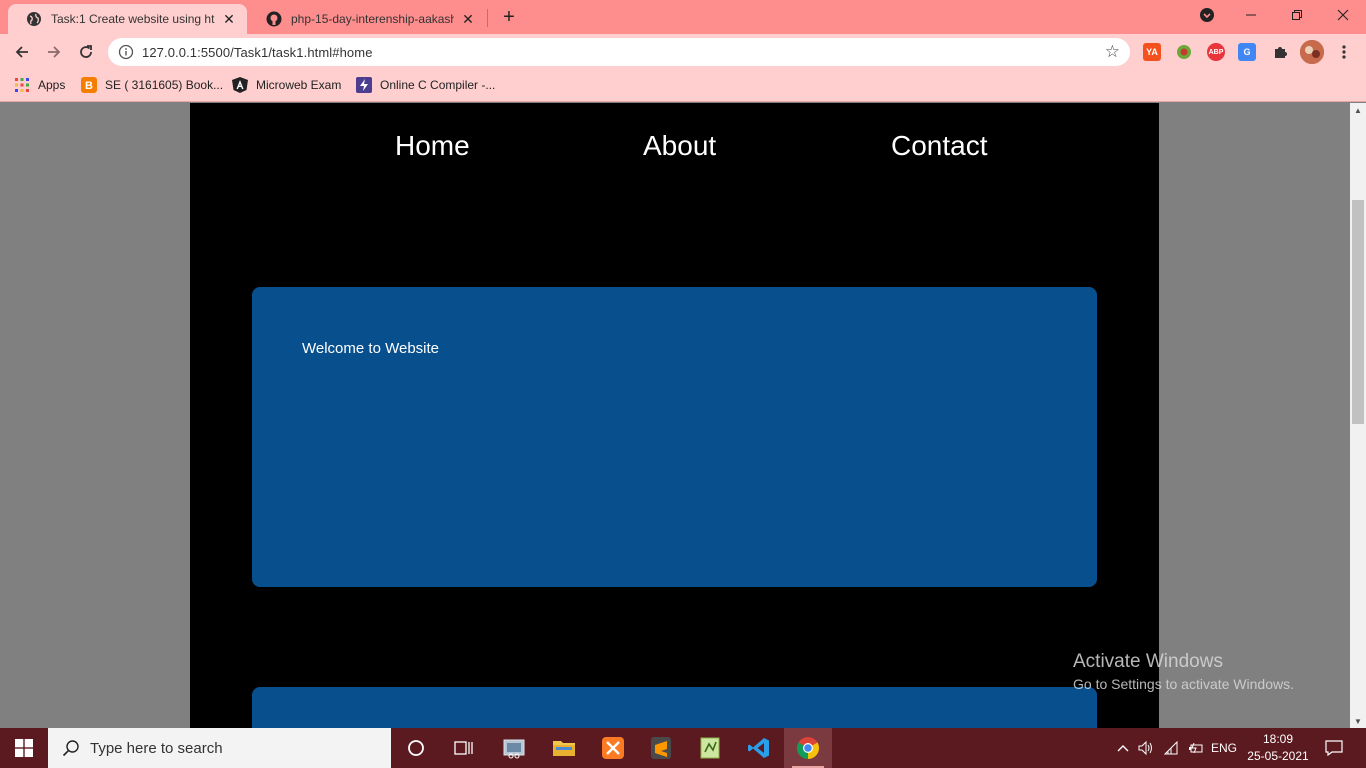 This screenshot has height=768, width=1366. Describe the element at coordinates (509, 17) in the screenshot. I see `new-tab-button: +` at that location.